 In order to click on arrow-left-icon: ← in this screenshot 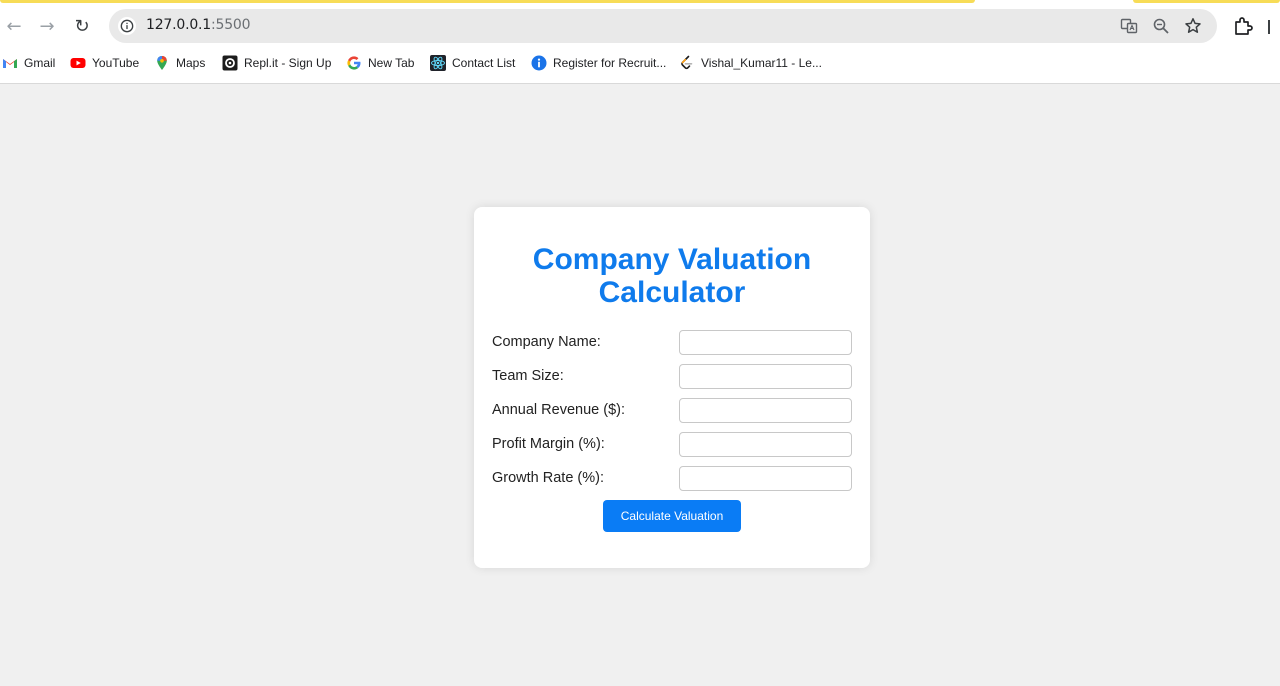, I will do `click(14, 26)`.